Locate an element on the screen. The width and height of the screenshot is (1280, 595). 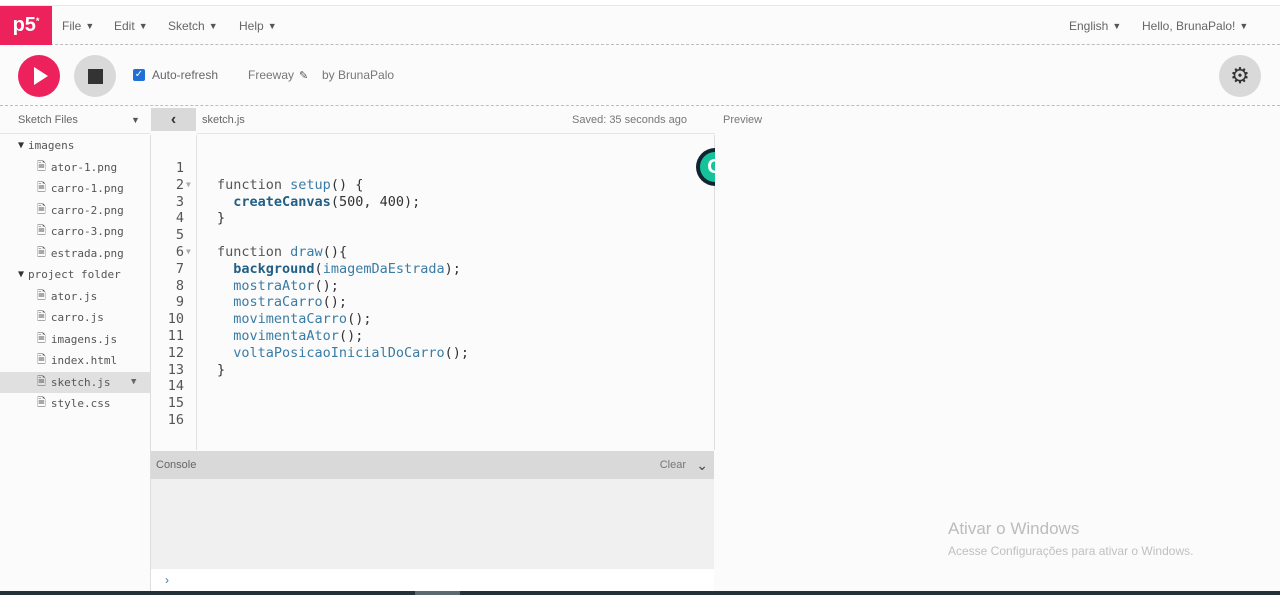
file-item: 🗎 ator-1.png is located at coordinates (75, 168).